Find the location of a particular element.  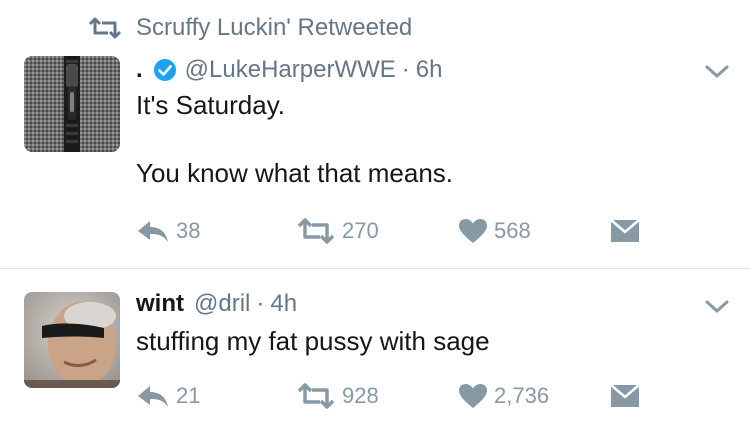

reply-button: 38 is located at coordinates (168, 231).